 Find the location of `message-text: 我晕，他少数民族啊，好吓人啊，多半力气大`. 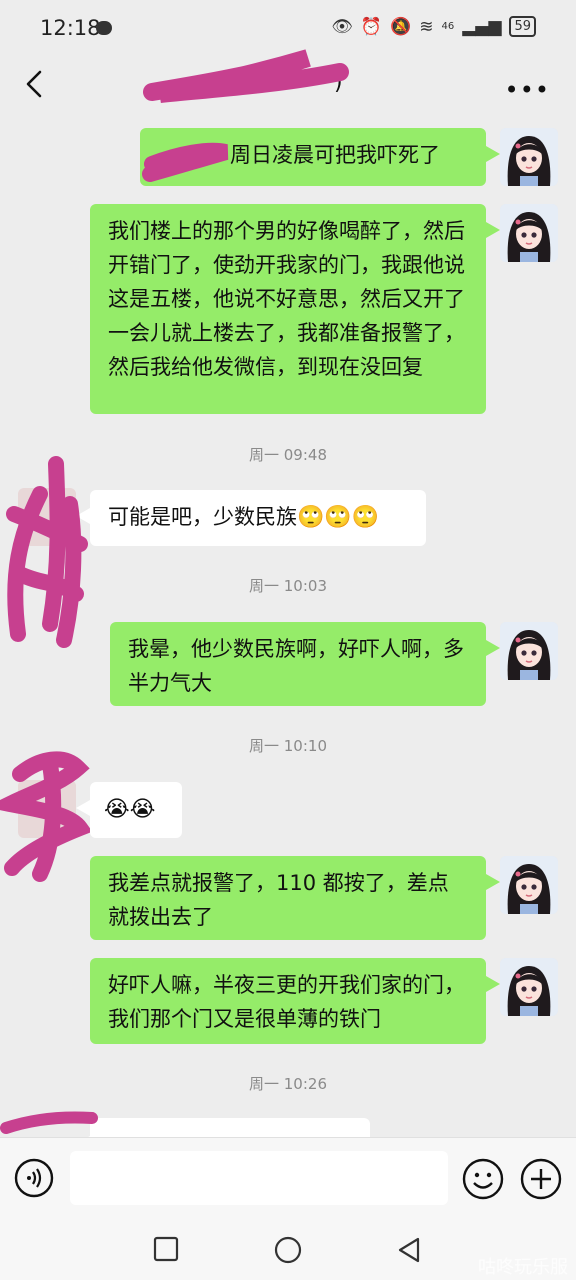

message-text: 我晕，他少数民族啊，好吓人啊，多半力气大 is located at coordinates (296, 666).